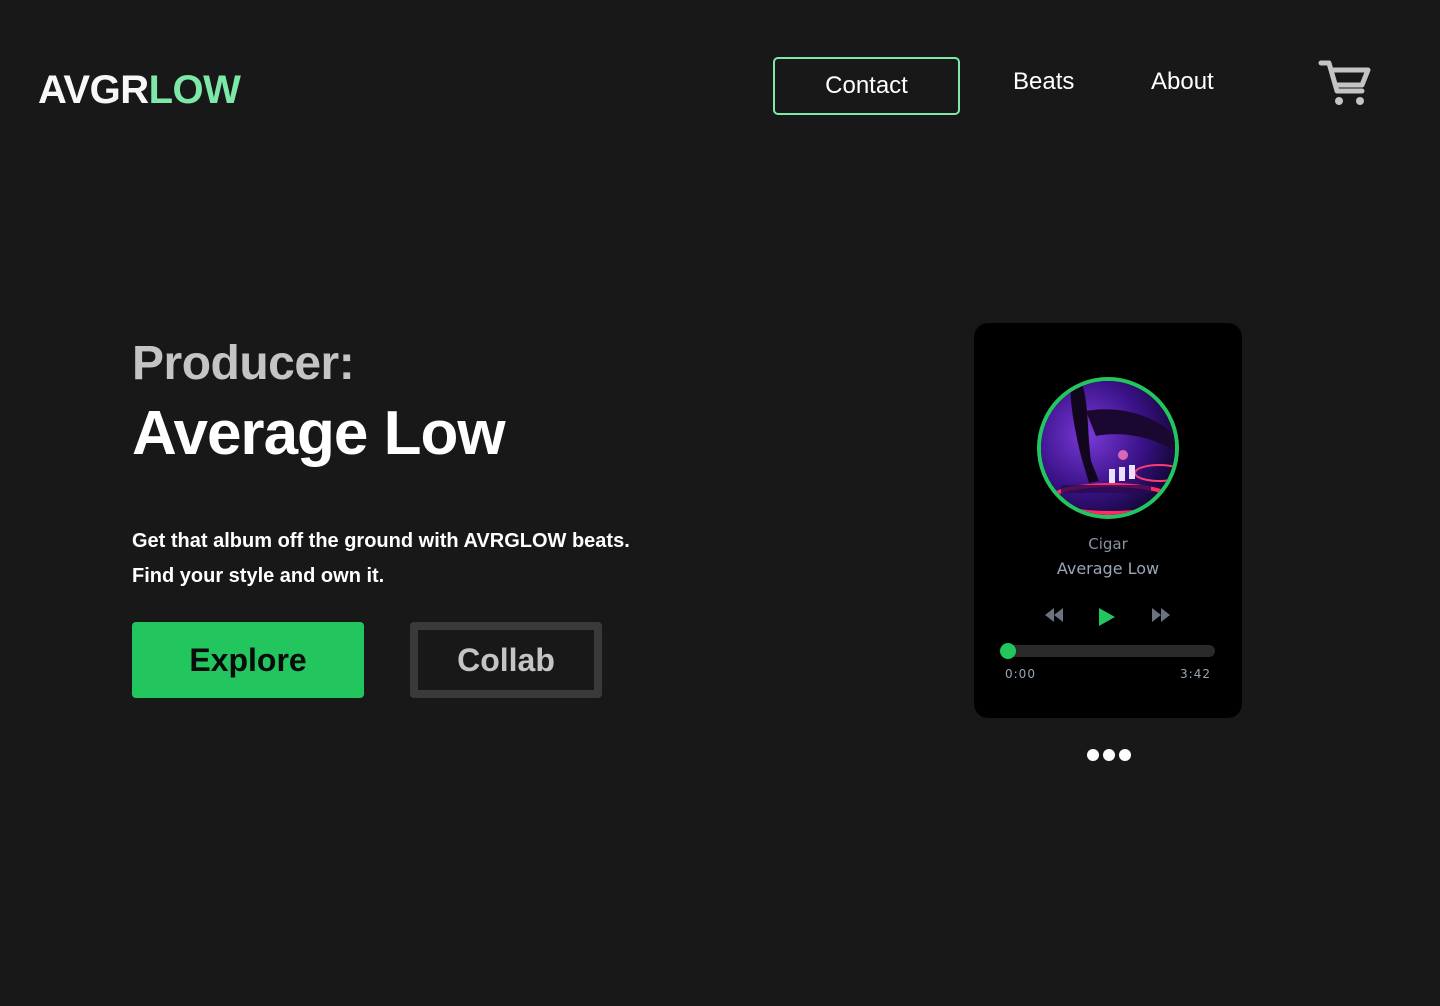 The width and height of the screenshot is (1440, 1006). What do you see at coordinates (866, 86) in the screenshot?
I see `contact-button: Contact` at bounding box center [866, 86].